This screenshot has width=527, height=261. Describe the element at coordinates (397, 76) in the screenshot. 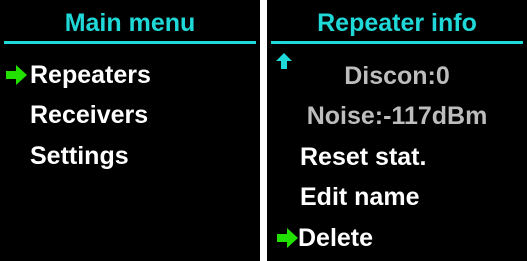

I see `info-discon: Discon:0` at that location.